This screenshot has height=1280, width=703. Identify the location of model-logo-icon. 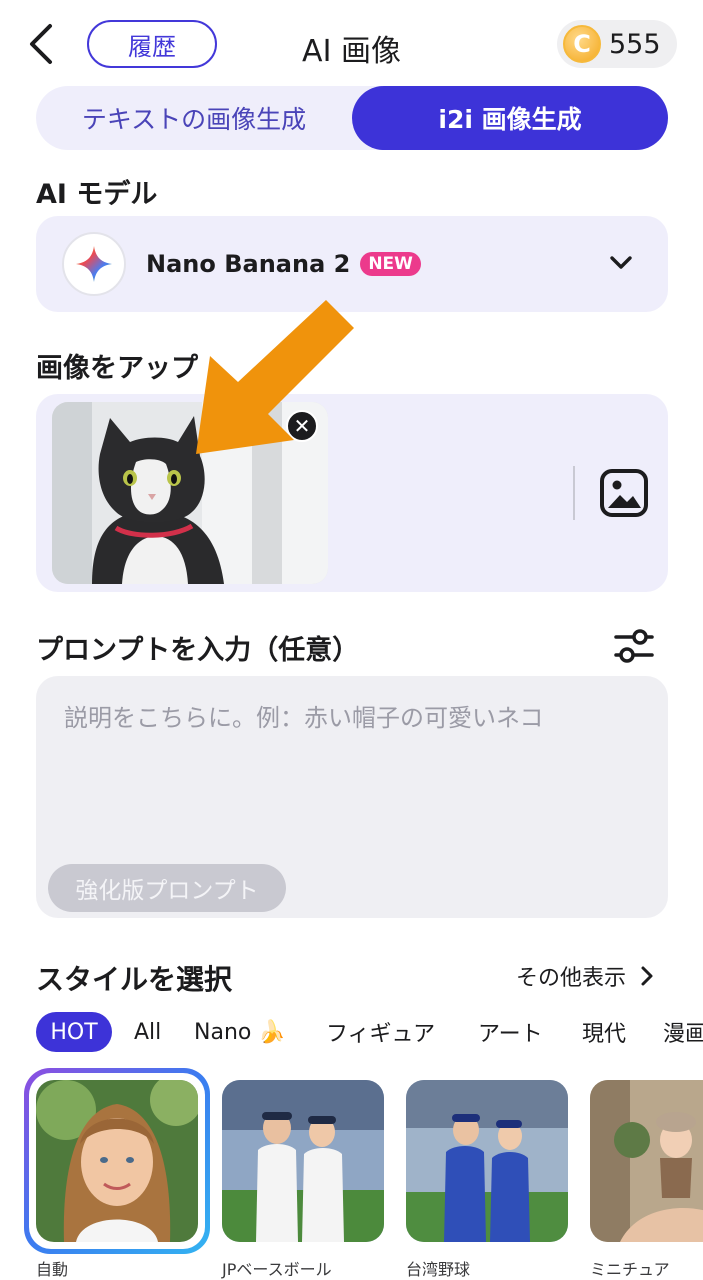
(94, 264).